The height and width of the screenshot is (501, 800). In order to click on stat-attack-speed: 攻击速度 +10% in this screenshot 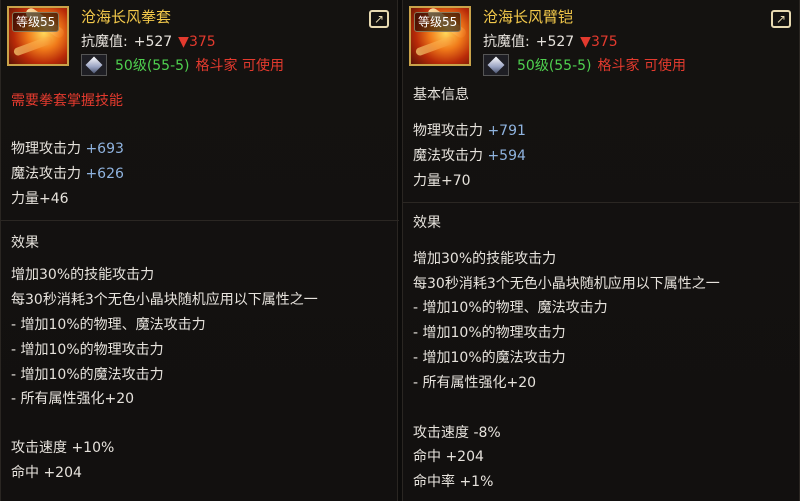, I will do `click(63, 448)`.